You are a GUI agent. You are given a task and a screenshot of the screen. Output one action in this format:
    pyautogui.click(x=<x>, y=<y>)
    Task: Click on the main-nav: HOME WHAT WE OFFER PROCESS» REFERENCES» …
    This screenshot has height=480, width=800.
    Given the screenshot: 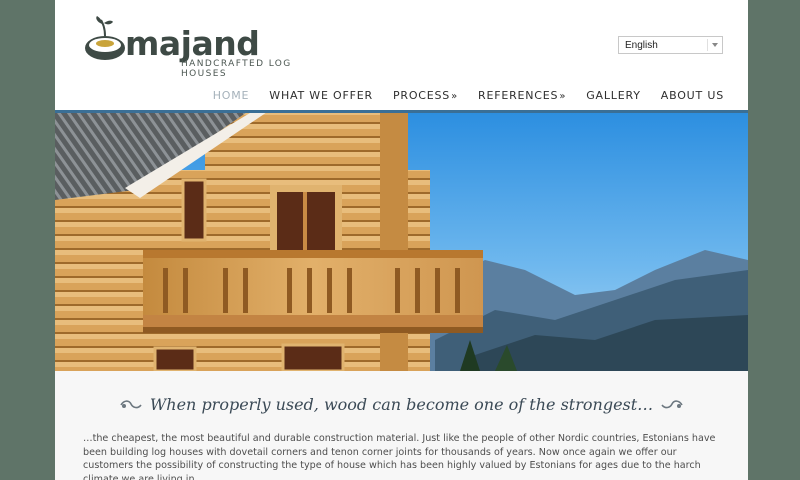 What is the action you would take?
    pyautogui.click(x=458, y=95)
    